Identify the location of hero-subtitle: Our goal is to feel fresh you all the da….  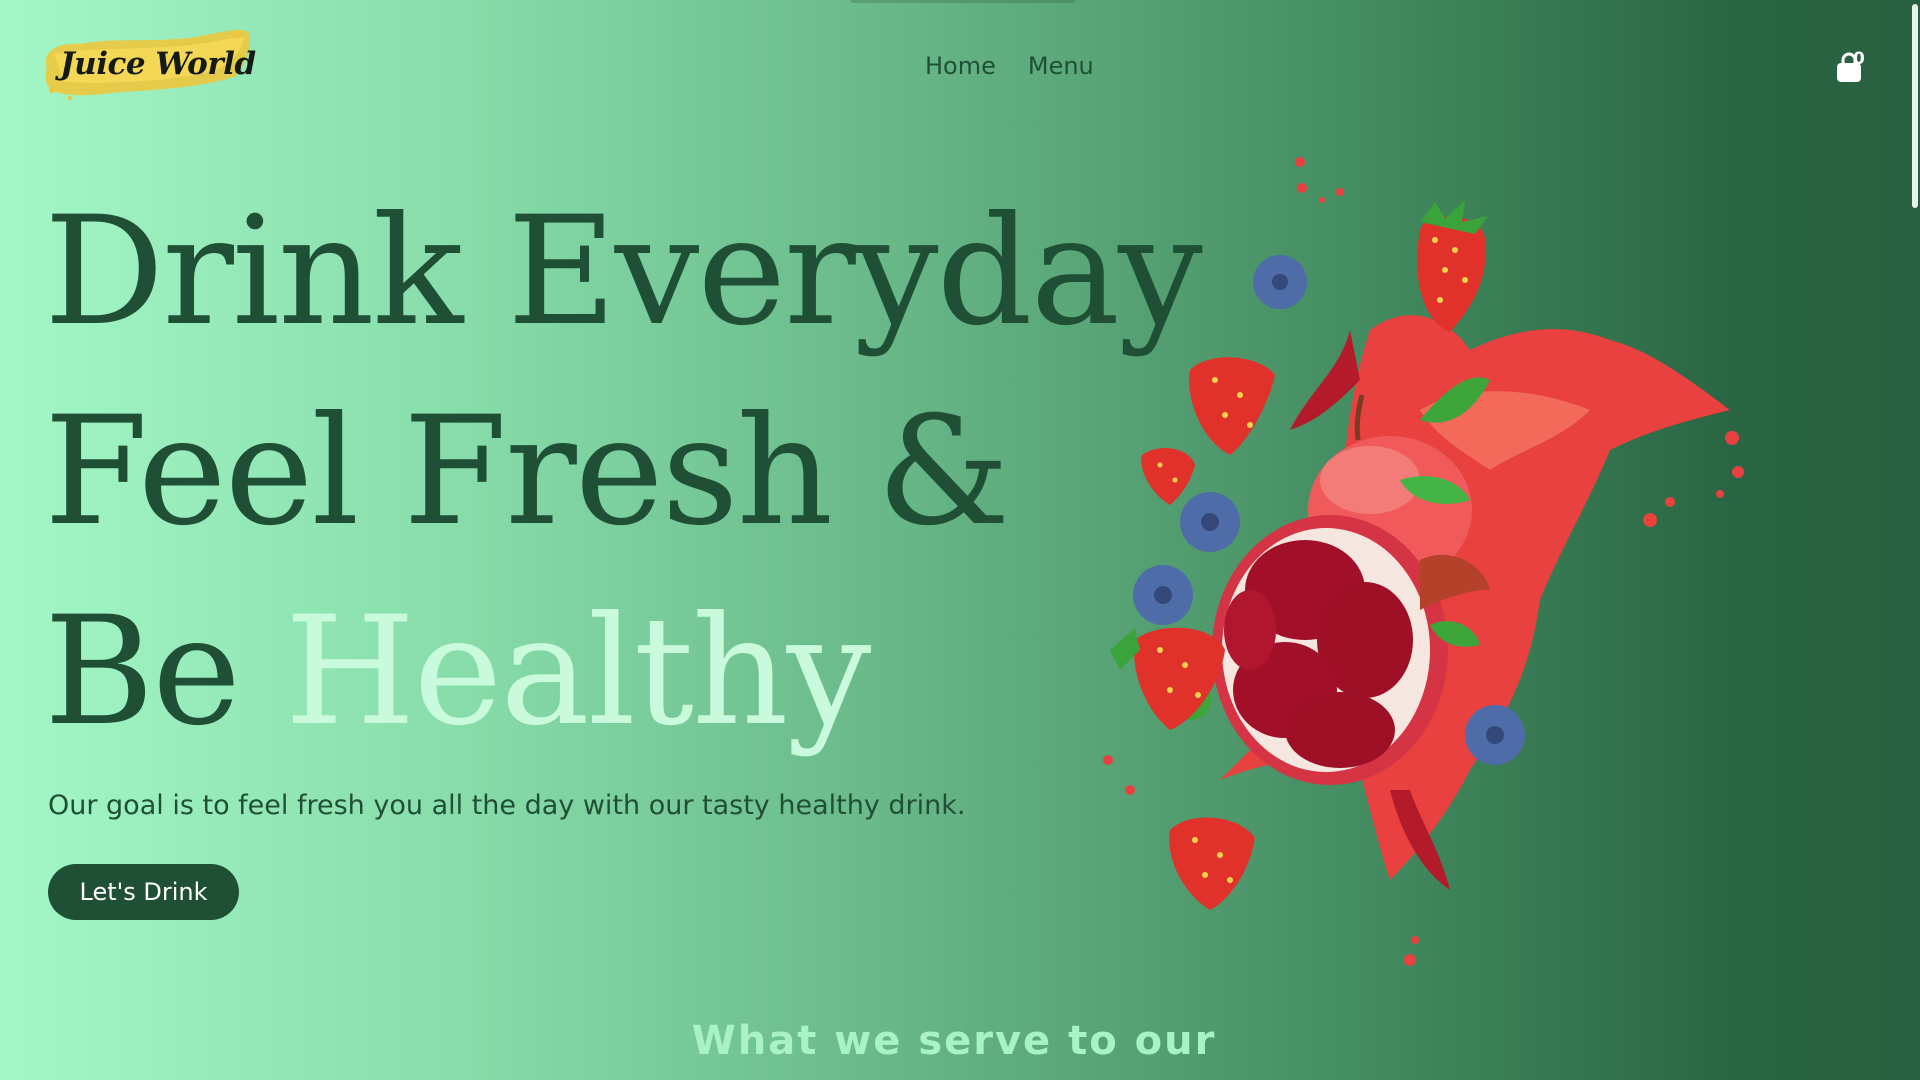
(507, 805).